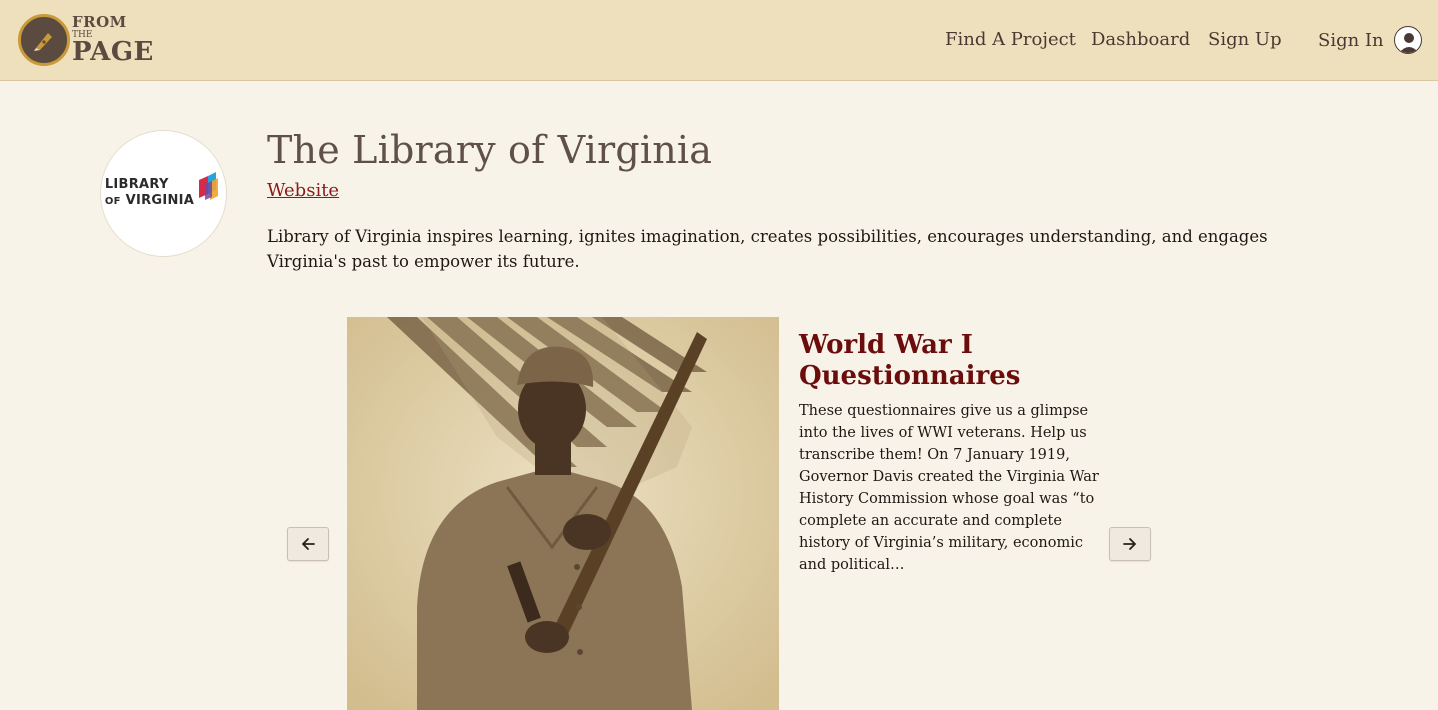 This screenshot has width=1438, height=710. I want to click on page-title: The Library of Virginia, so click(490, 150).